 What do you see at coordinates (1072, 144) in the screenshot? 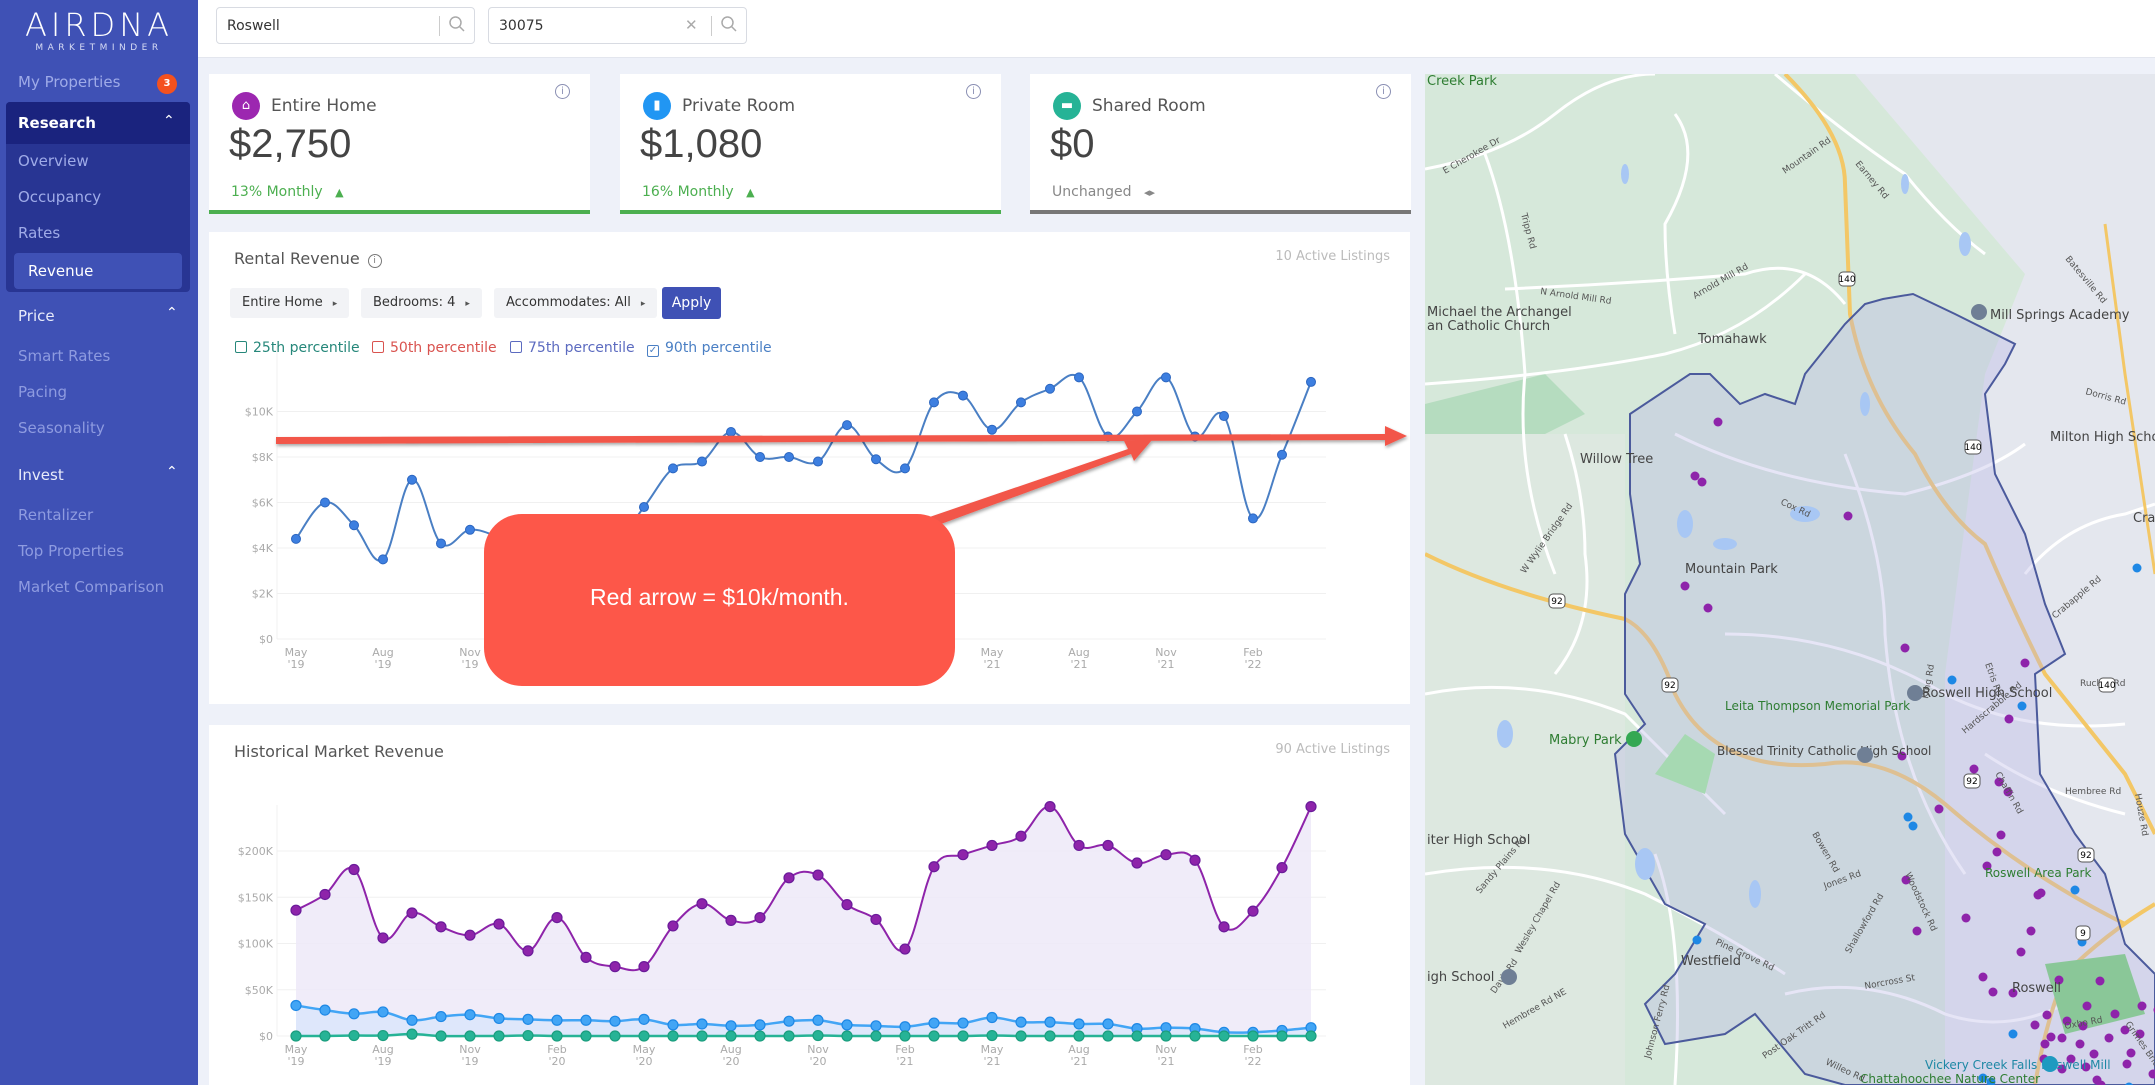
I see `stat-value: $0` at bounding box center [1072, 144].